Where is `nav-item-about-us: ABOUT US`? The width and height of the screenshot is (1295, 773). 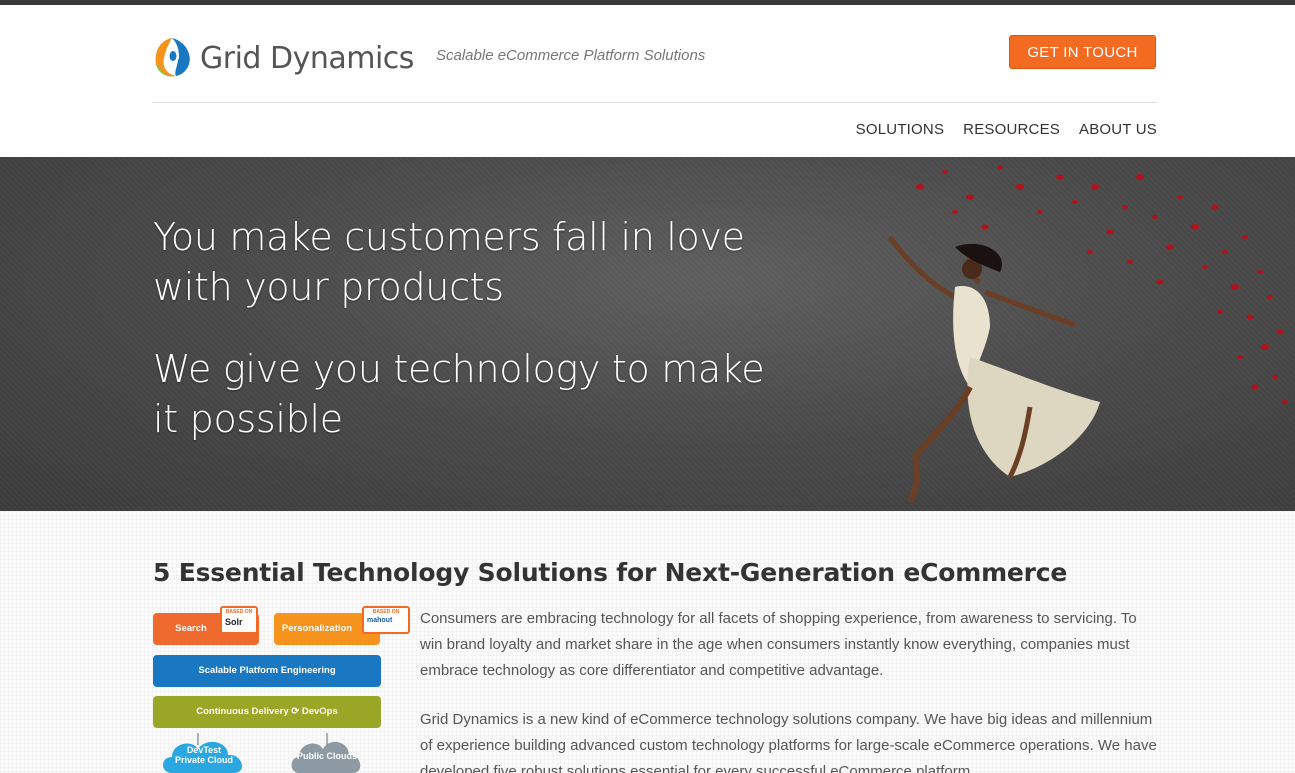 nav-item-about-us: ABOUT US is located at coordinates (1118, 129).